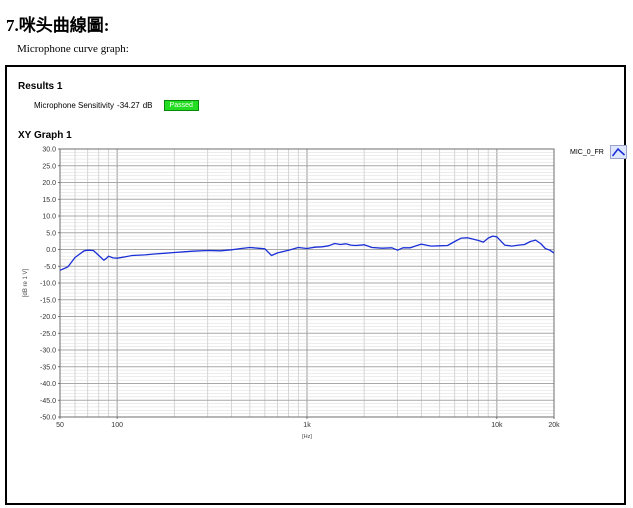 The height and width of the screenshot is (508, 633). I want to click on y-tick-label: 25.0, so click(49, 166).